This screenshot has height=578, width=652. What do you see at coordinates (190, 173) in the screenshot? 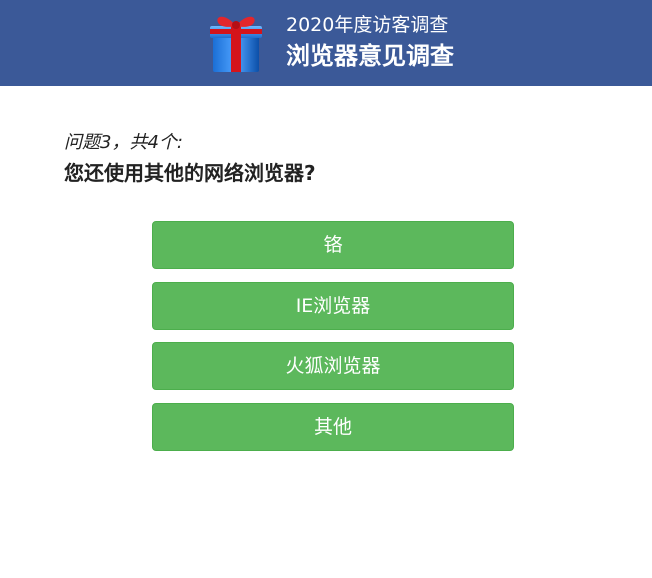
I see `question-text: 您还使用其他的网络浏览器?` at bounding box center [190, 173].